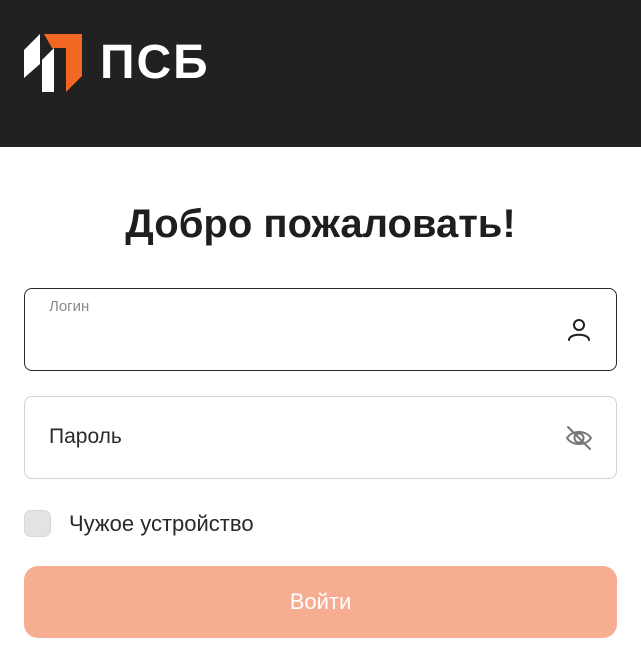 The width and height of the screenshot is (641, 656). Describe the element at coordinates (69, 306) in the screenshot. I see `login-label: Логин` at that location.